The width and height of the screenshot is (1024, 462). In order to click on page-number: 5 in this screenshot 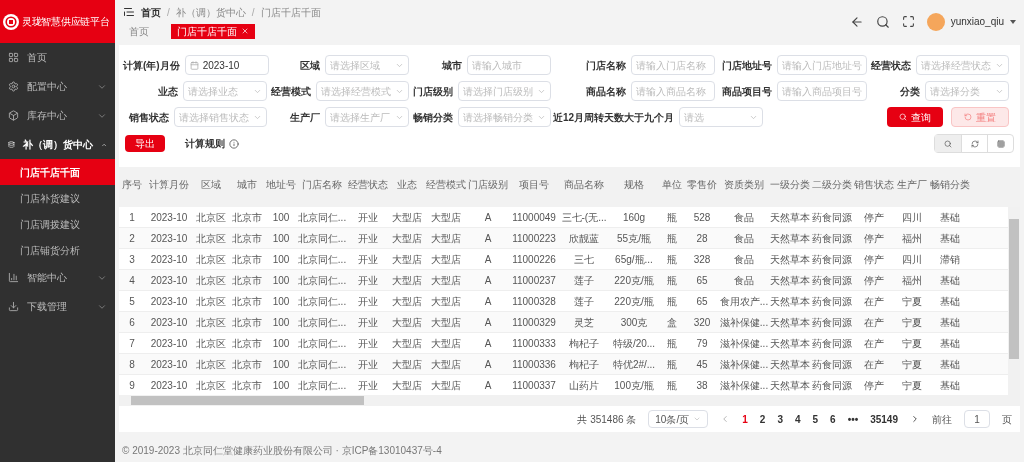, I will do `click(815, 419)`.